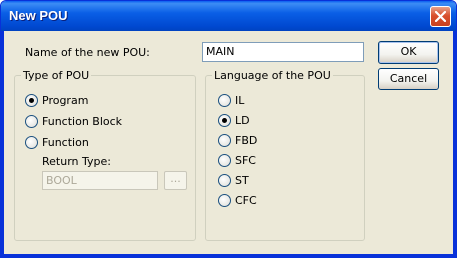  Describe the element at coordinates (2, 144) in the screenshot. I see `window-border-left` at that location.